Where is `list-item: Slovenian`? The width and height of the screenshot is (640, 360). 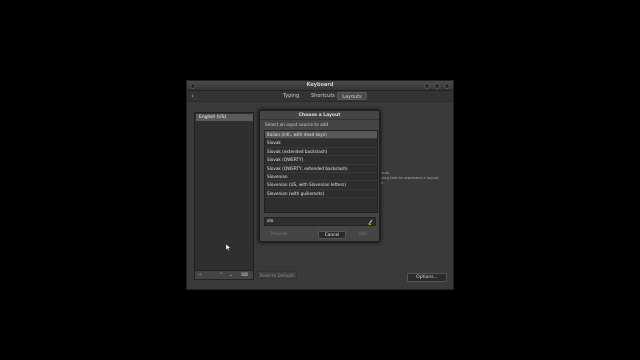 list-item: Slovenian is located at coordinates (321, 177).